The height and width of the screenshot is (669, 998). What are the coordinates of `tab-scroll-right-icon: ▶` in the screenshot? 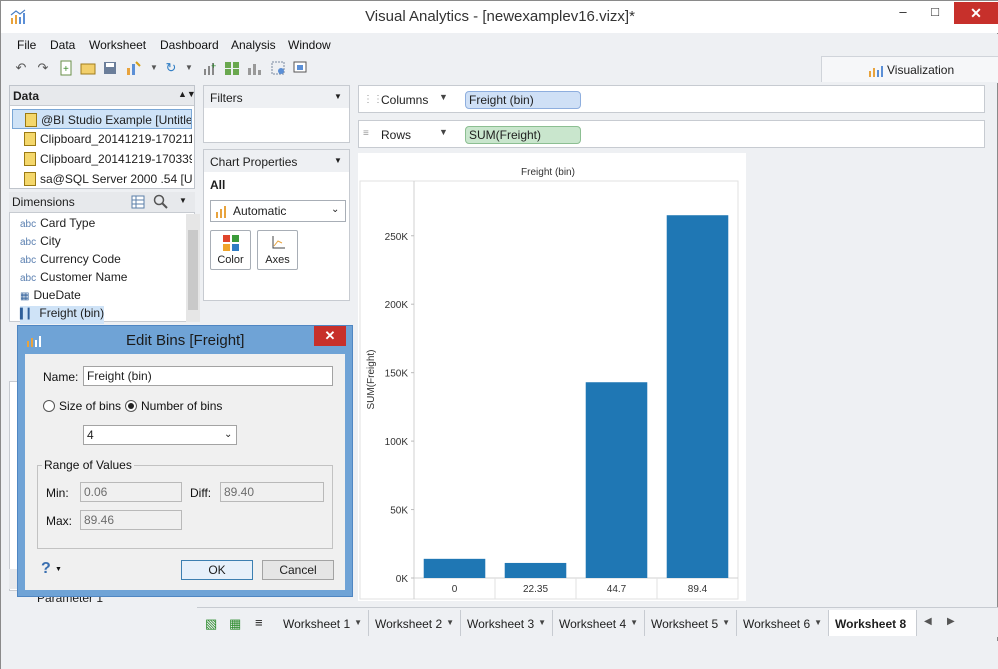 It's located at (951, 621).